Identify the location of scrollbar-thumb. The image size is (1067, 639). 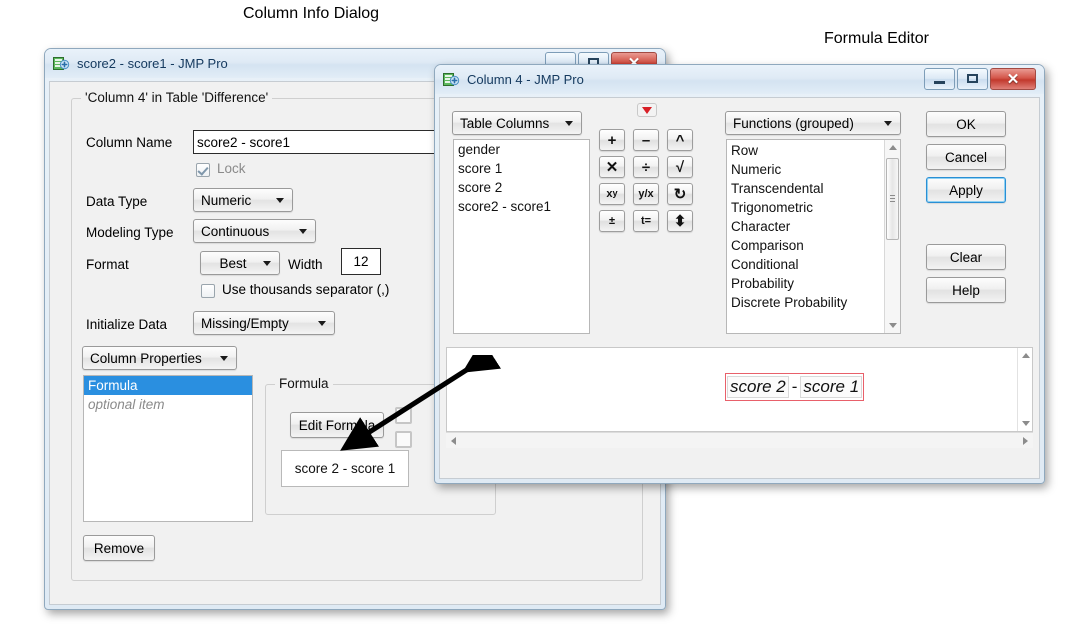
(892, 199).